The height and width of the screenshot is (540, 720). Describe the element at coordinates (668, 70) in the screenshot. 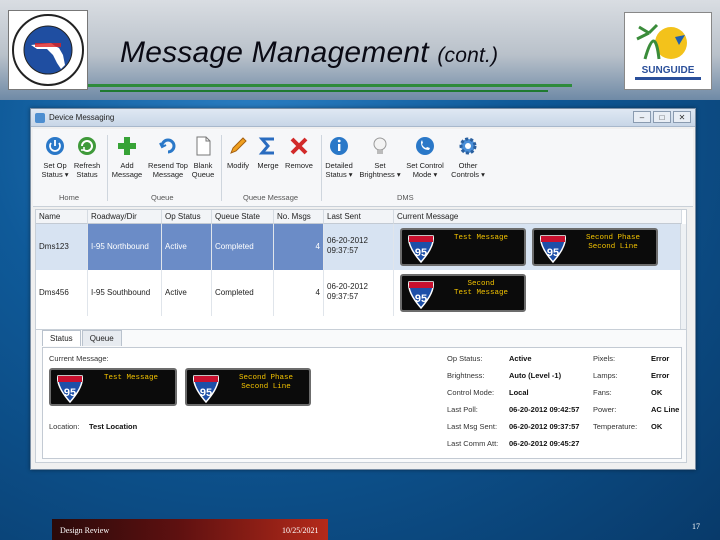

I see `sunguide-logo-text: SUNGUIDE` at that location.